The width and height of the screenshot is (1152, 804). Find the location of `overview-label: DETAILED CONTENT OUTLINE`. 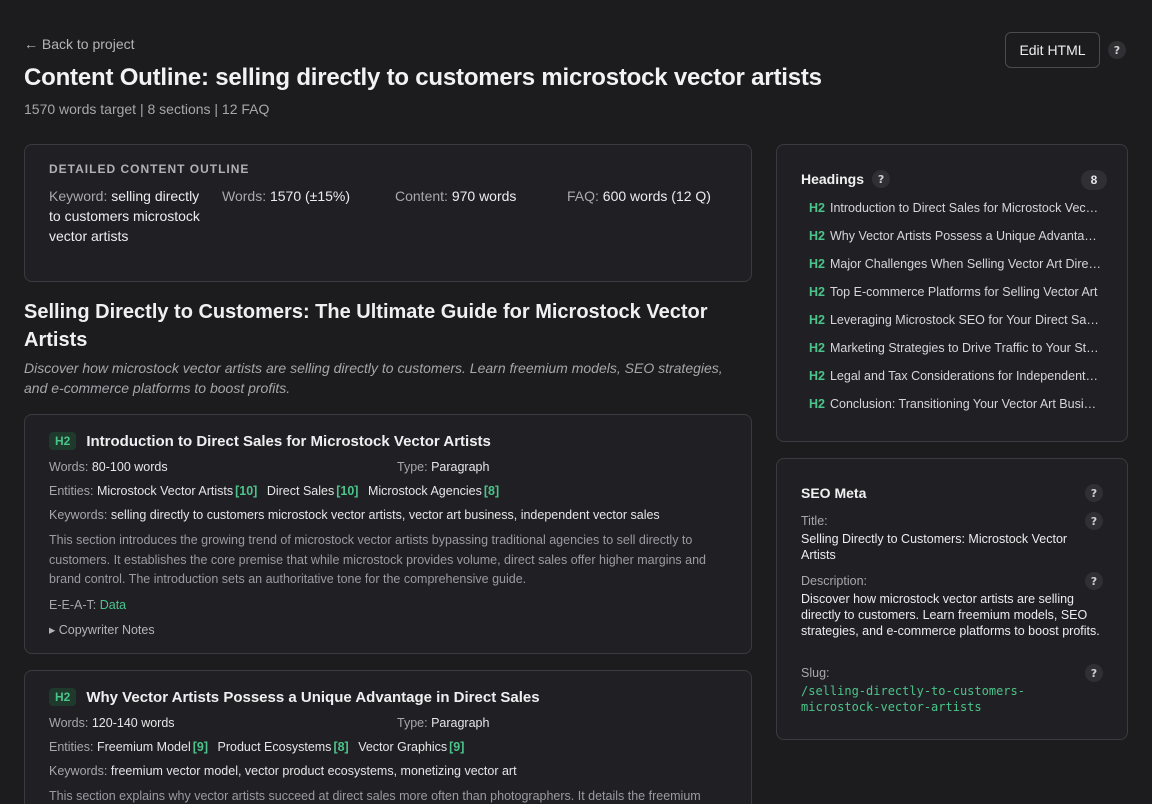

overview-label: DETAILED CONTENT OUTLINE is located at coordinates (149, 169).